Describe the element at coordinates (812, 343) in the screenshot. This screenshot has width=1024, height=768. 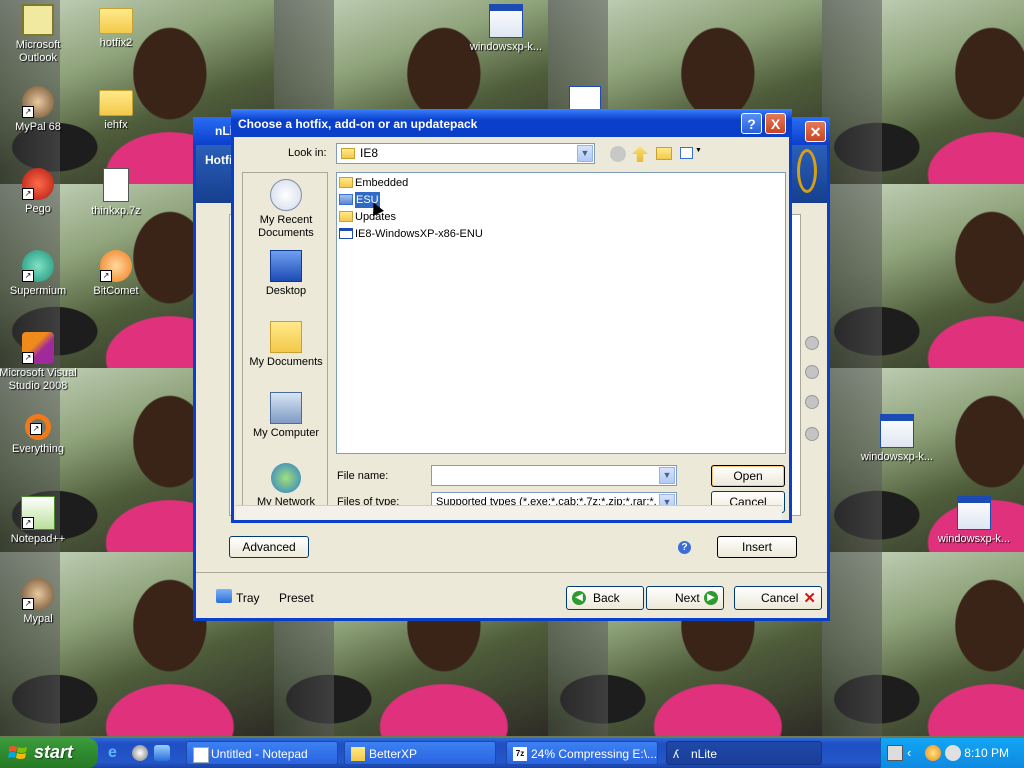
I see `move-up-icon` at that location.